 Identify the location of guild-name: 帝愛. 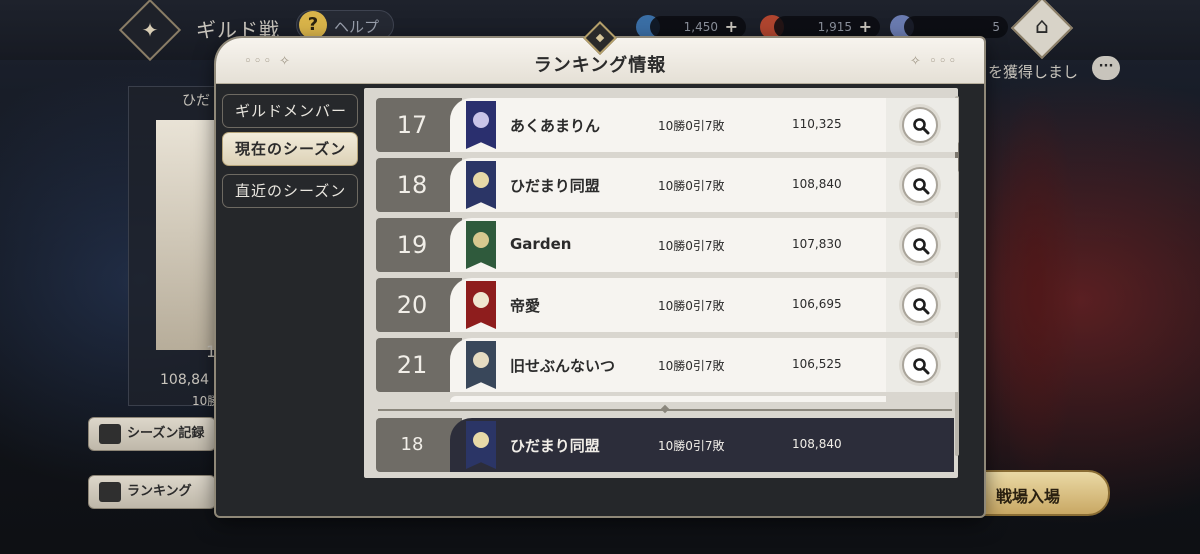
(525, 306).